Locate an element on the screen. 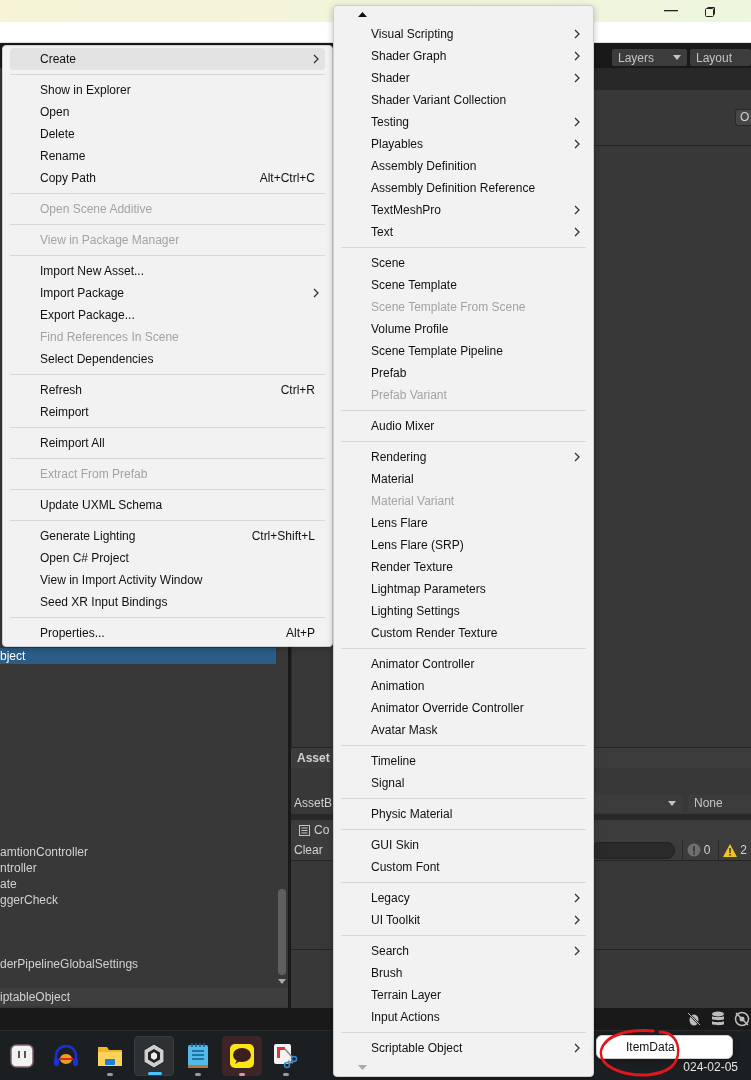 The width and height of the screenshot is (751, 1080). project-item: ate is located at coordinates (138, 884).